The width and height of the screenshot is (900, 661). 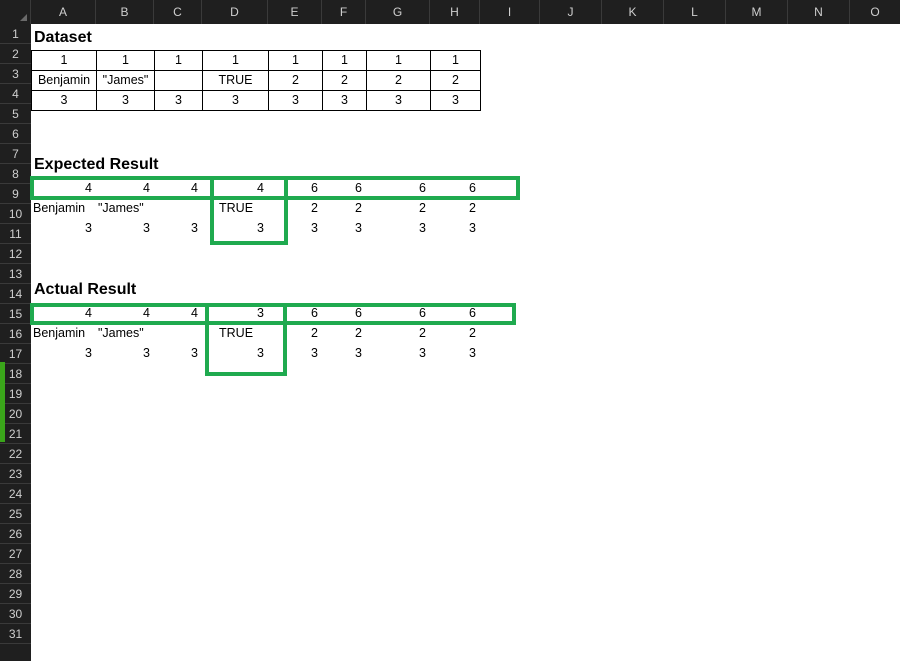 I want to click on cell-c2: 1, so click(x=178, y=60).